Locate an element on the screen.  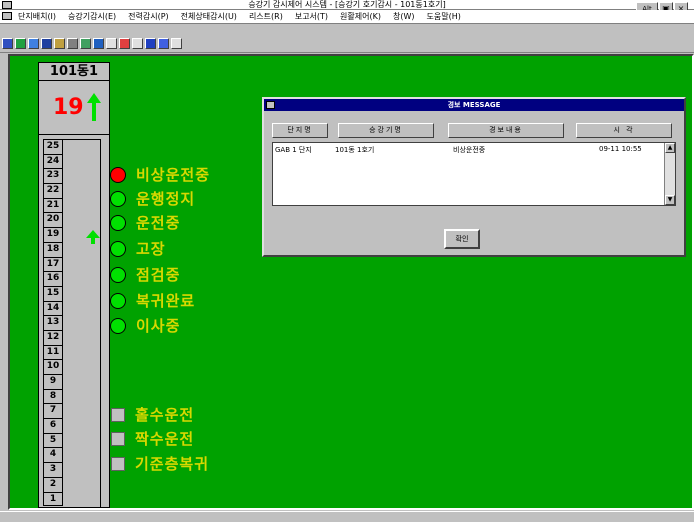
legend-inspection: 점검중 is located at coordinates (145, 274).